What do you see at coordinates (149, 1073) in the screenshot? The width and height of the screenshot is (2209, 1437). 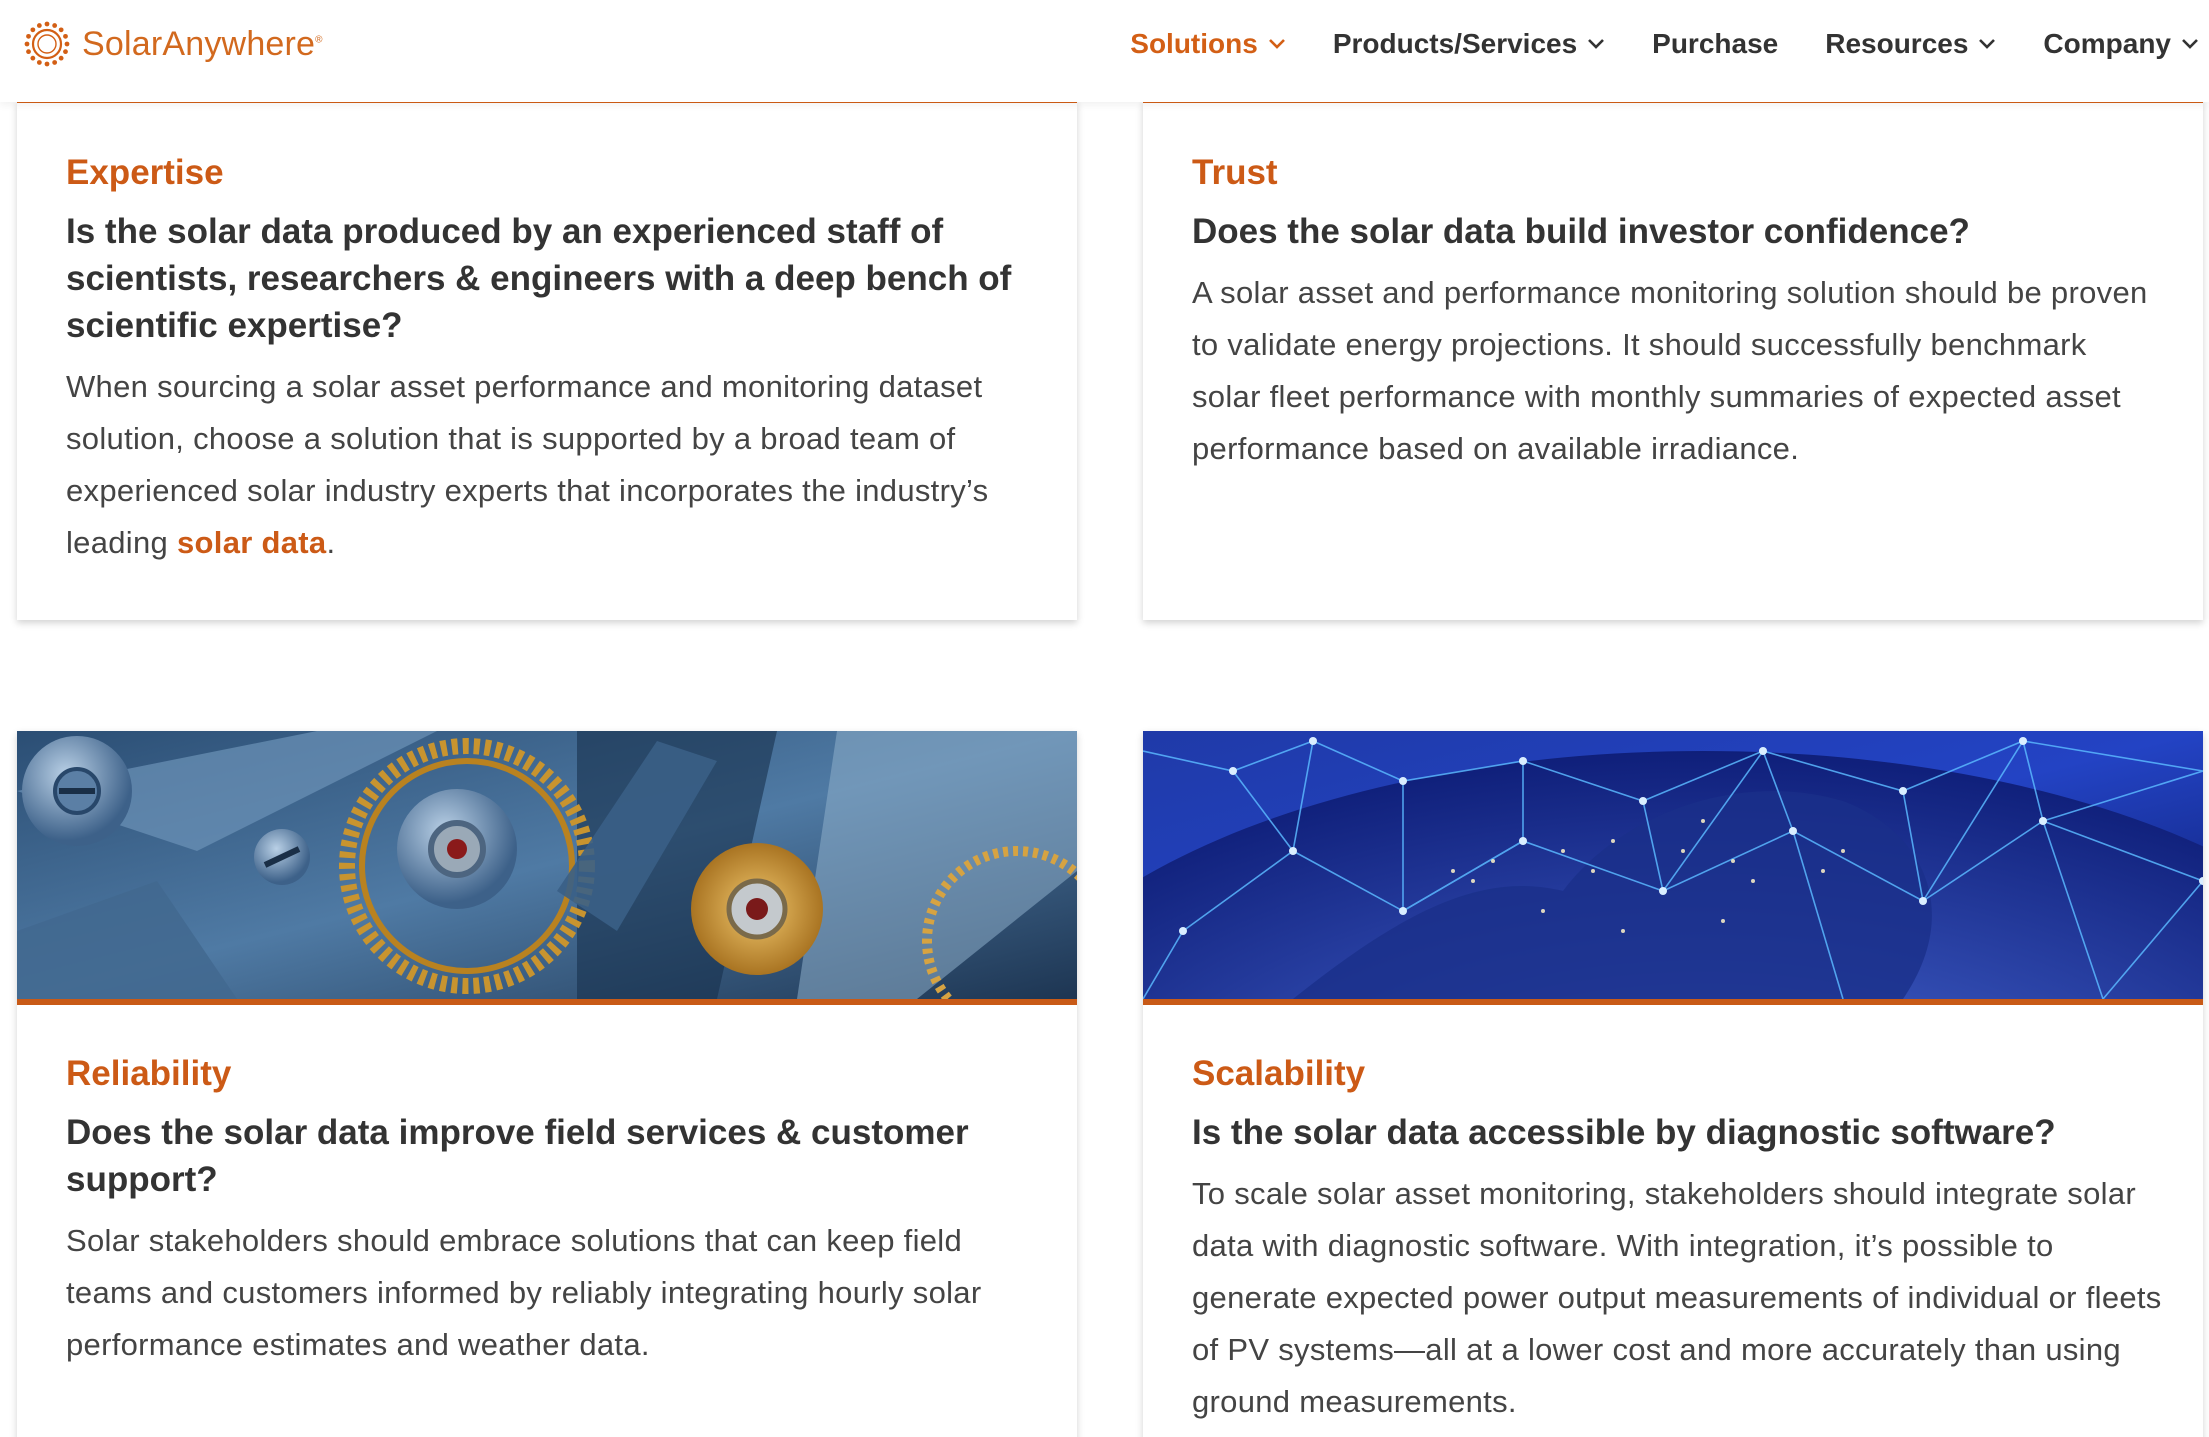 I see `card-kicker: Reliability` at bounding box center [149, 1073].